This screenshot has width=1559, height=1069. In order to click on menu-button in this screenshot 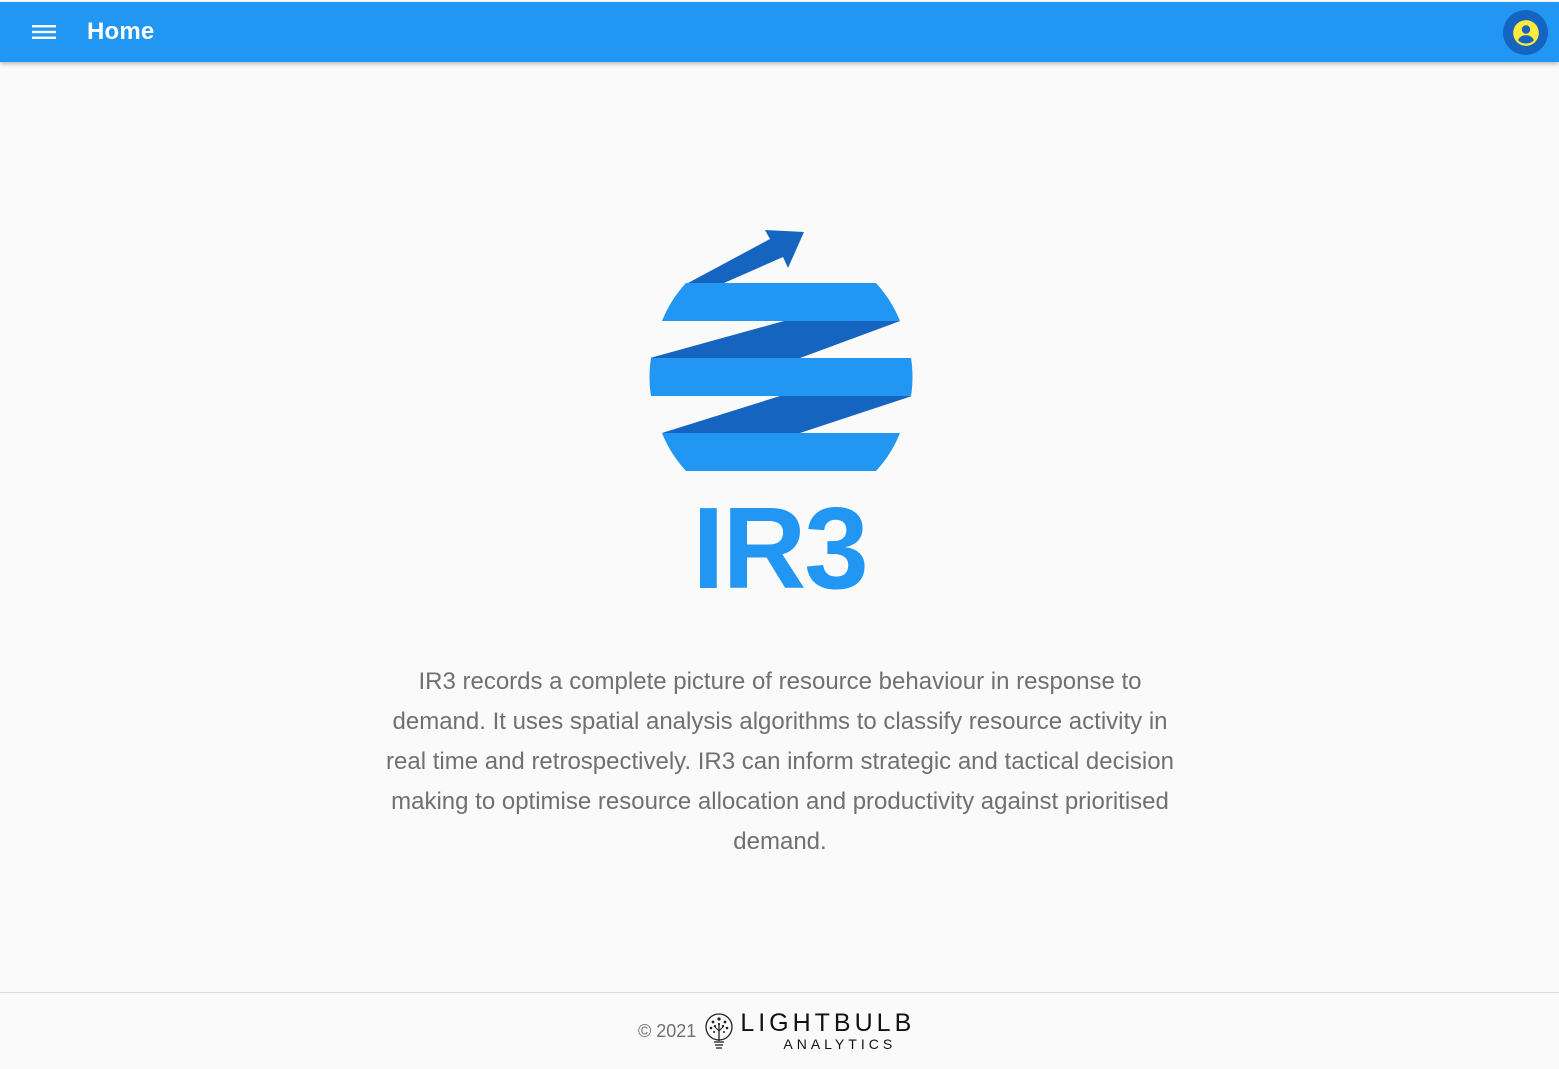, I will do `click(44, 32)`.